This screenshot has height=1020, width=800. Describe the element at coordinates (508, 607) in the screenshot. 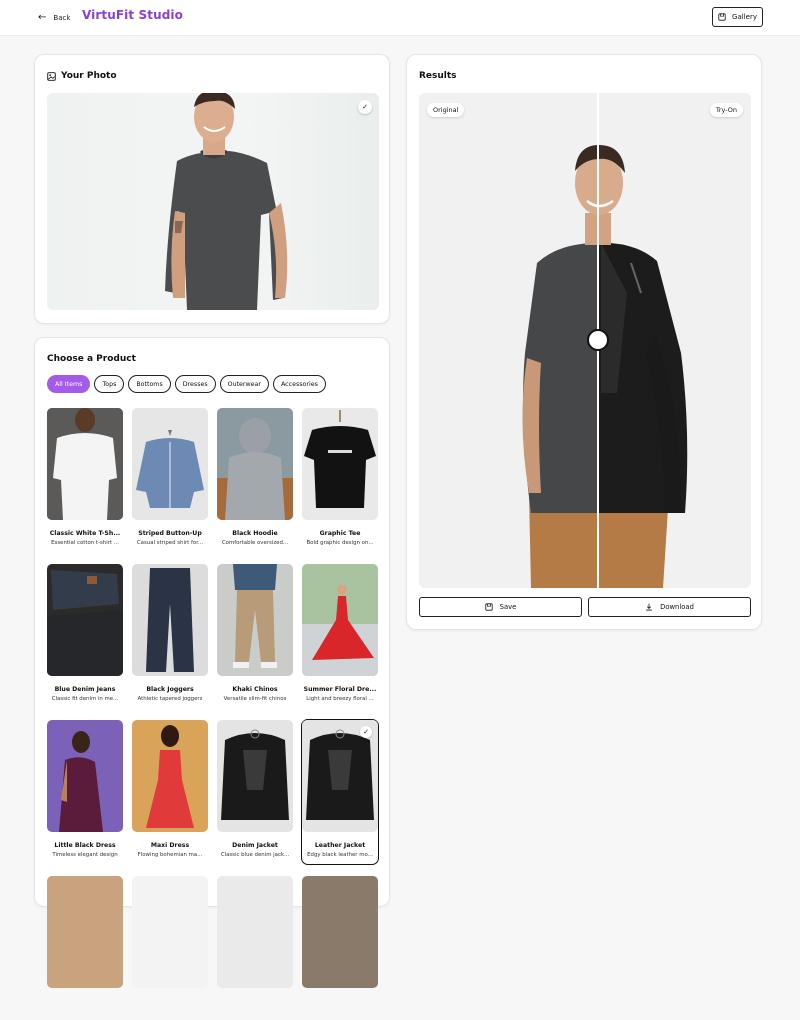

I see `save-label: Save` at that location.